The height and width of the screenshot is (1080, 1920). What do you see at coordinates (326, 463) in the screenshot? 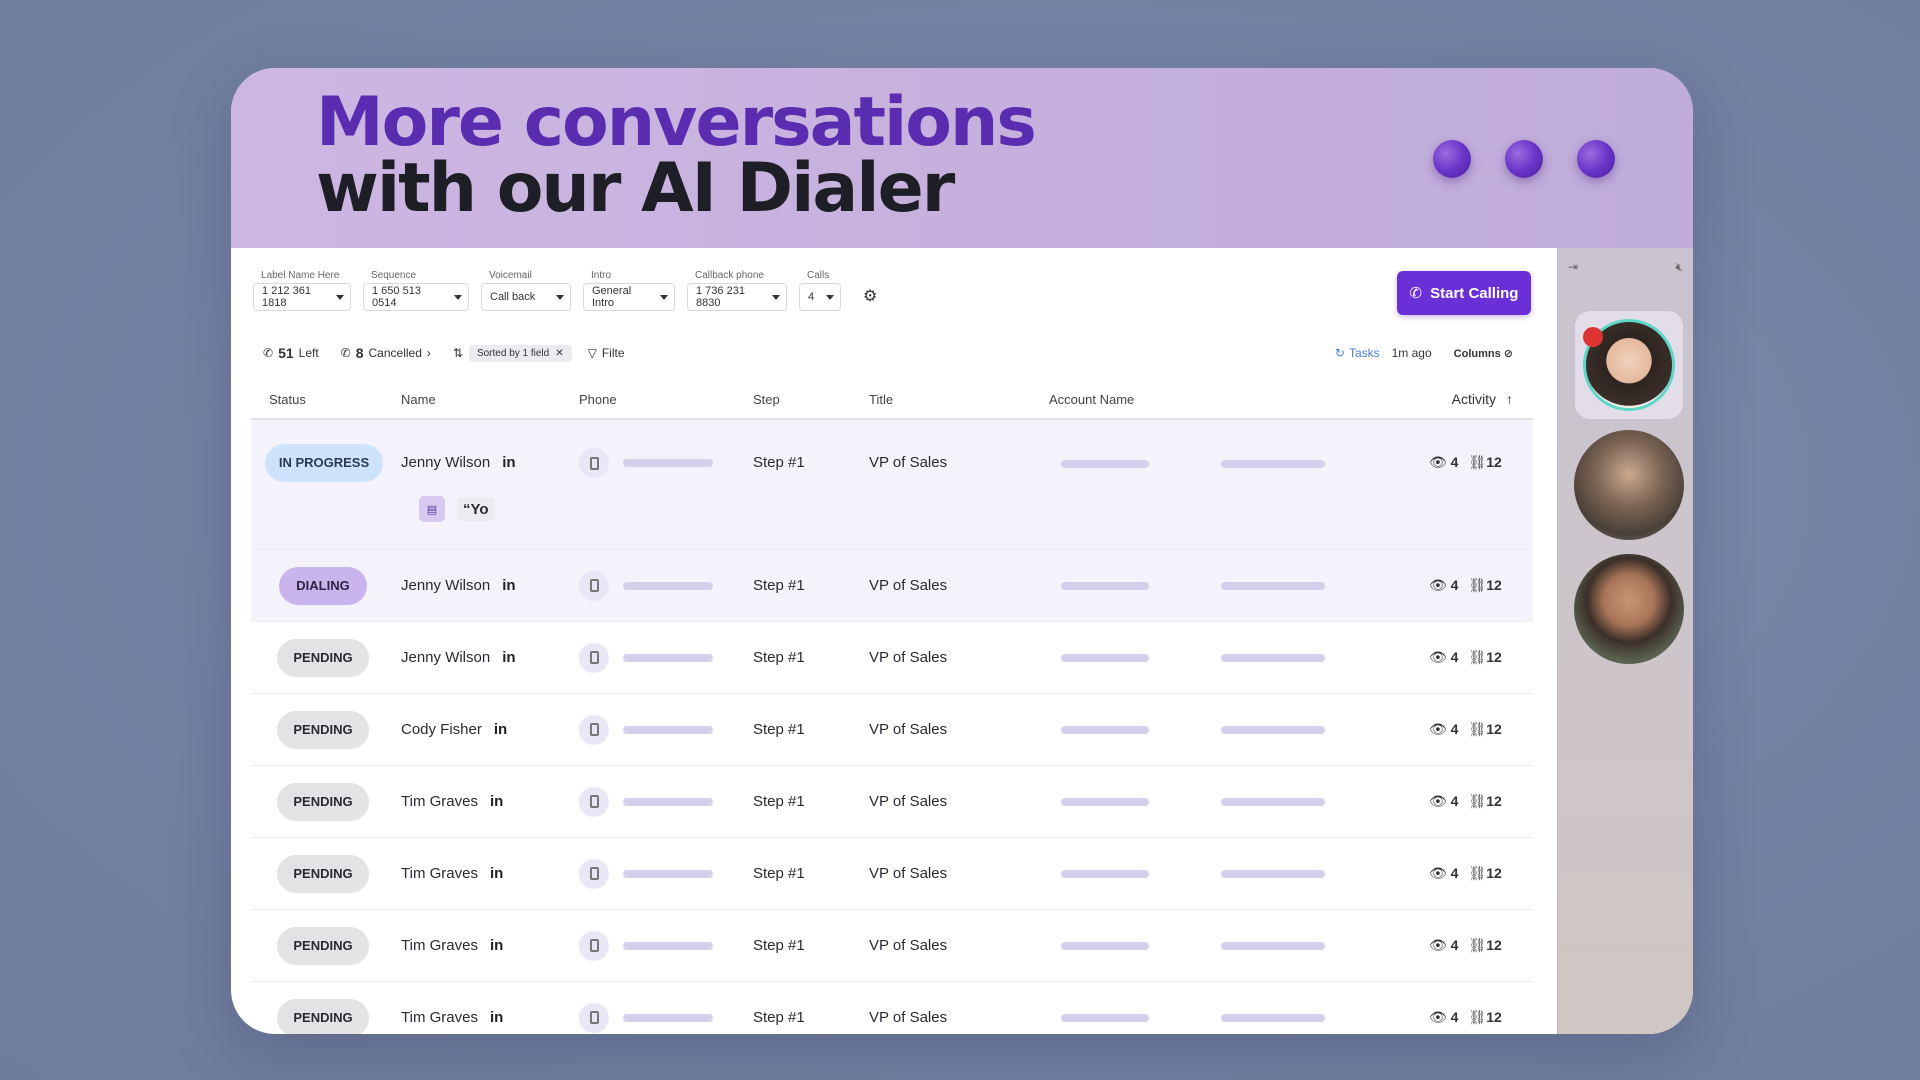
I see `status-cell: IN PROGRESS` at bounding box center [326, 463].